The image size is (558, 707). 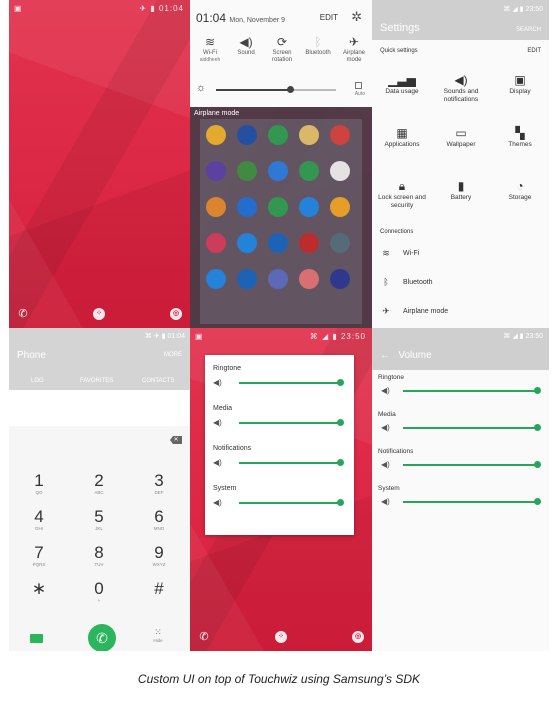 What do you see at coordinates (211, 18) in the screenshot?
I see `shade-time: 01:04` at bounding box center [211, 18].